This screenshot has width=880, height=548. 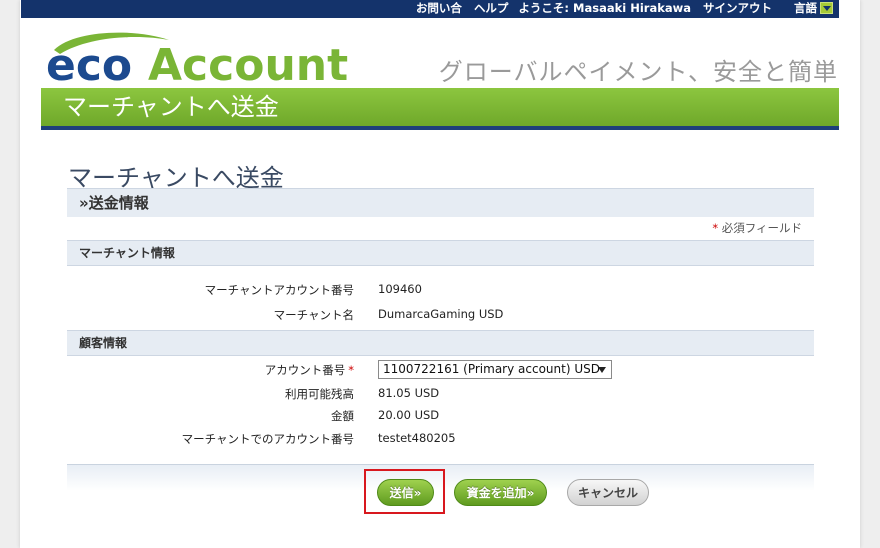 What do you see at coordinates (417, 438) in the screenshot?
I see `merchant-side-account-value: testet480205` at bounding box center [417, 438].